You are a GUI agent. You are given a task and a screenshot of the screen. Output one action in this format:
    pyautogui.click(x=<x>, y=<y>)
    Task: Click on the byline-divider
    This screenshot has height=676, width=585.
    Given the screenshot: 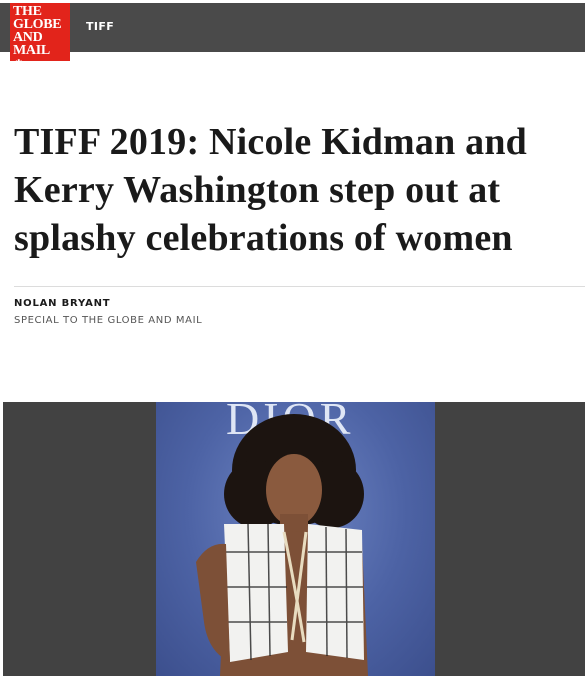 What is the action you would take?
    pyautogui.click(x=299, y=286)
    